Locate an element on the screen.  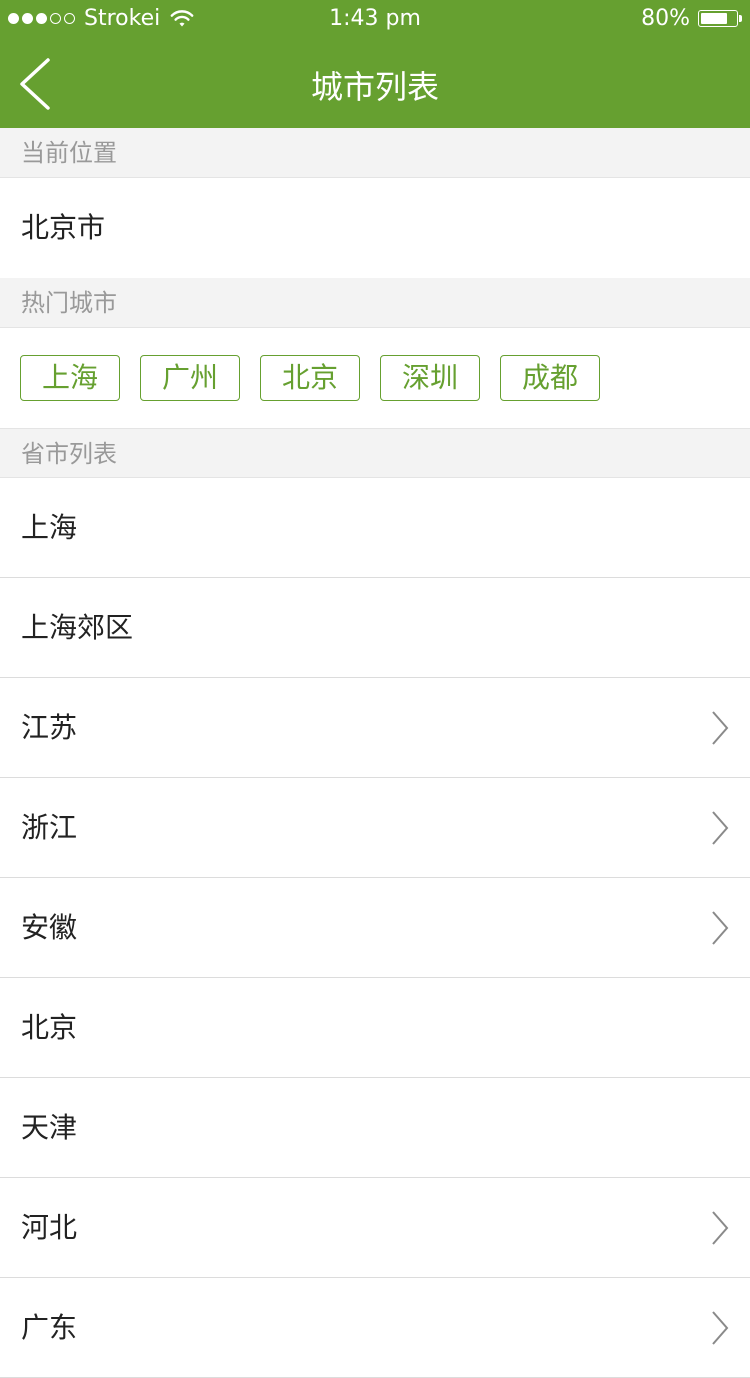
province-row: 上海郊区 is located at coordinates (375, 628).